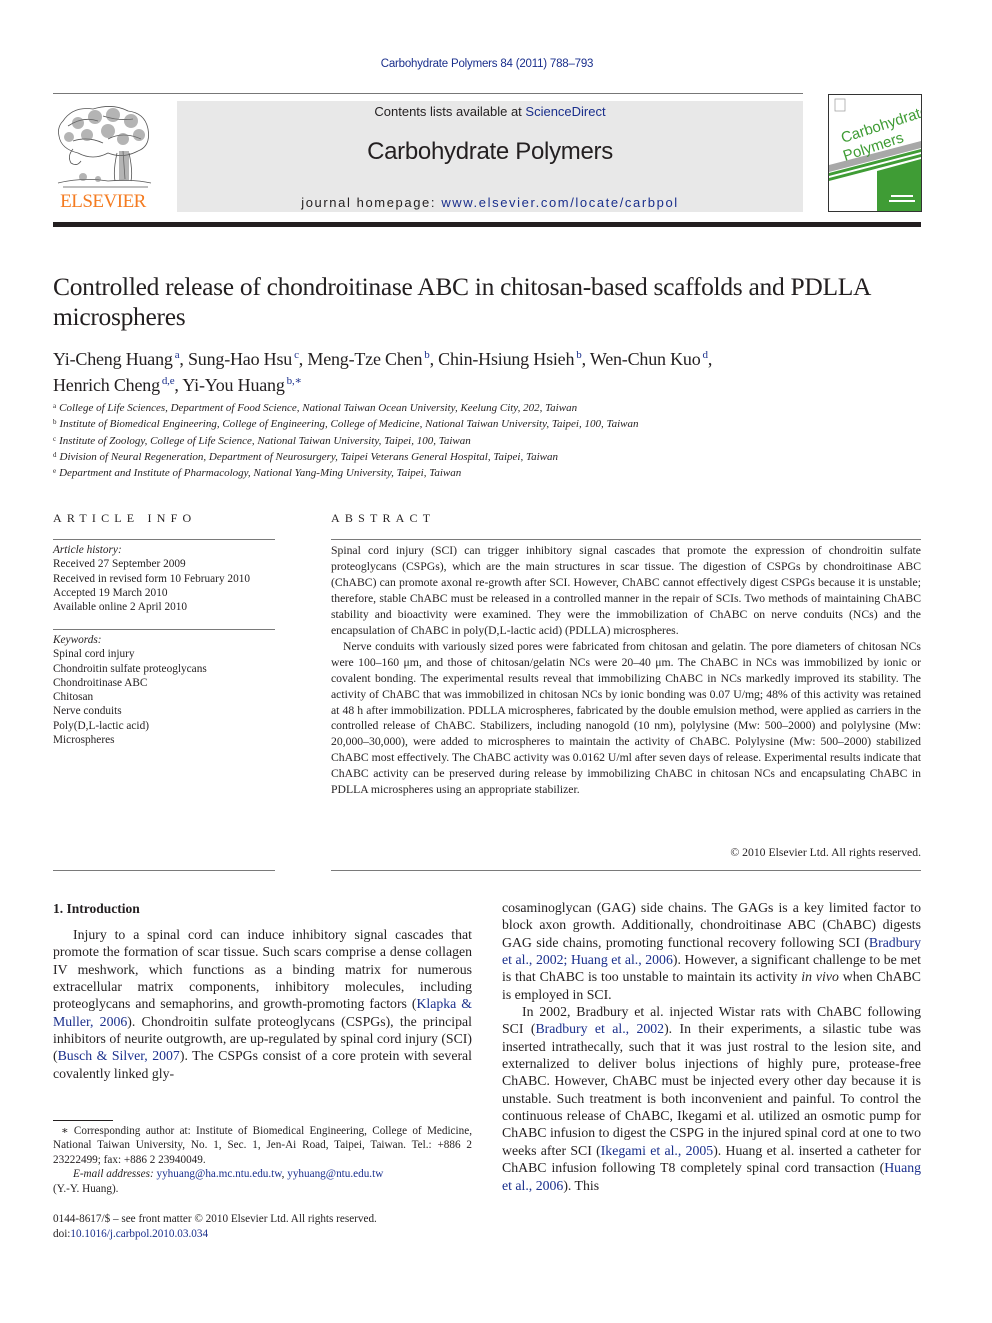 Image resolution: width=992 pixels, height=1323 pixels. Describe the element at coordinates (55, 406) in the screenshot. I see `affiliation-key: a` at that location.